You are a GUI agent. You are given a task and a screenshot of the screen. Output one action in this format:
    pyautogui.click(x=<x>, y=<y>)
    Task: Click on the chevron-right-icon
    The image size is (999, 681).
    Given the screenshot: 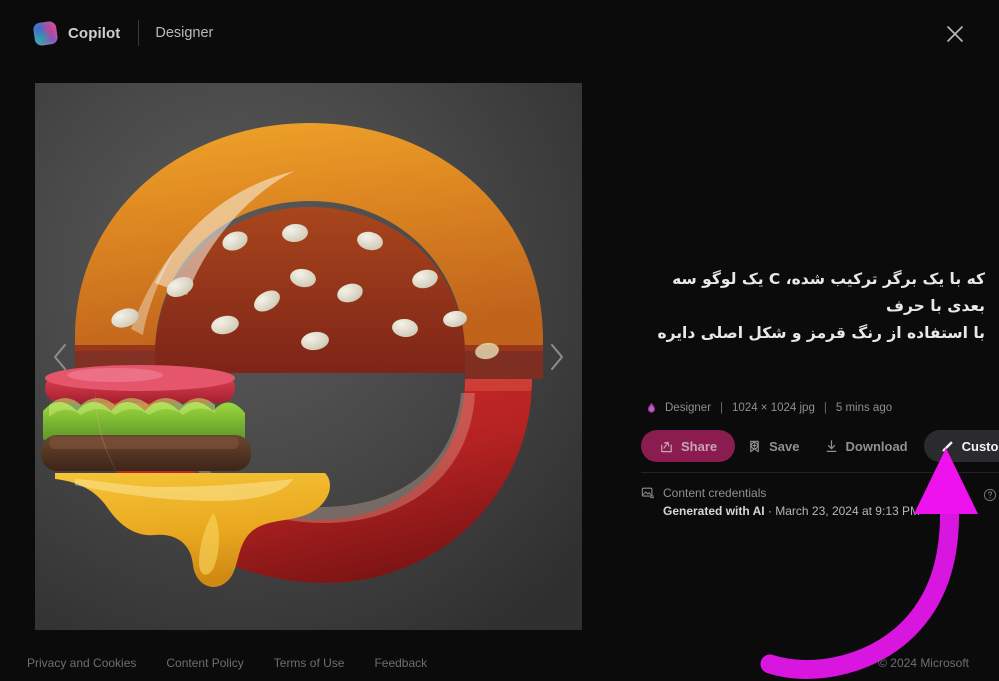 What is the action you would take?
    pyautogui.click(x=557, y=356)
    